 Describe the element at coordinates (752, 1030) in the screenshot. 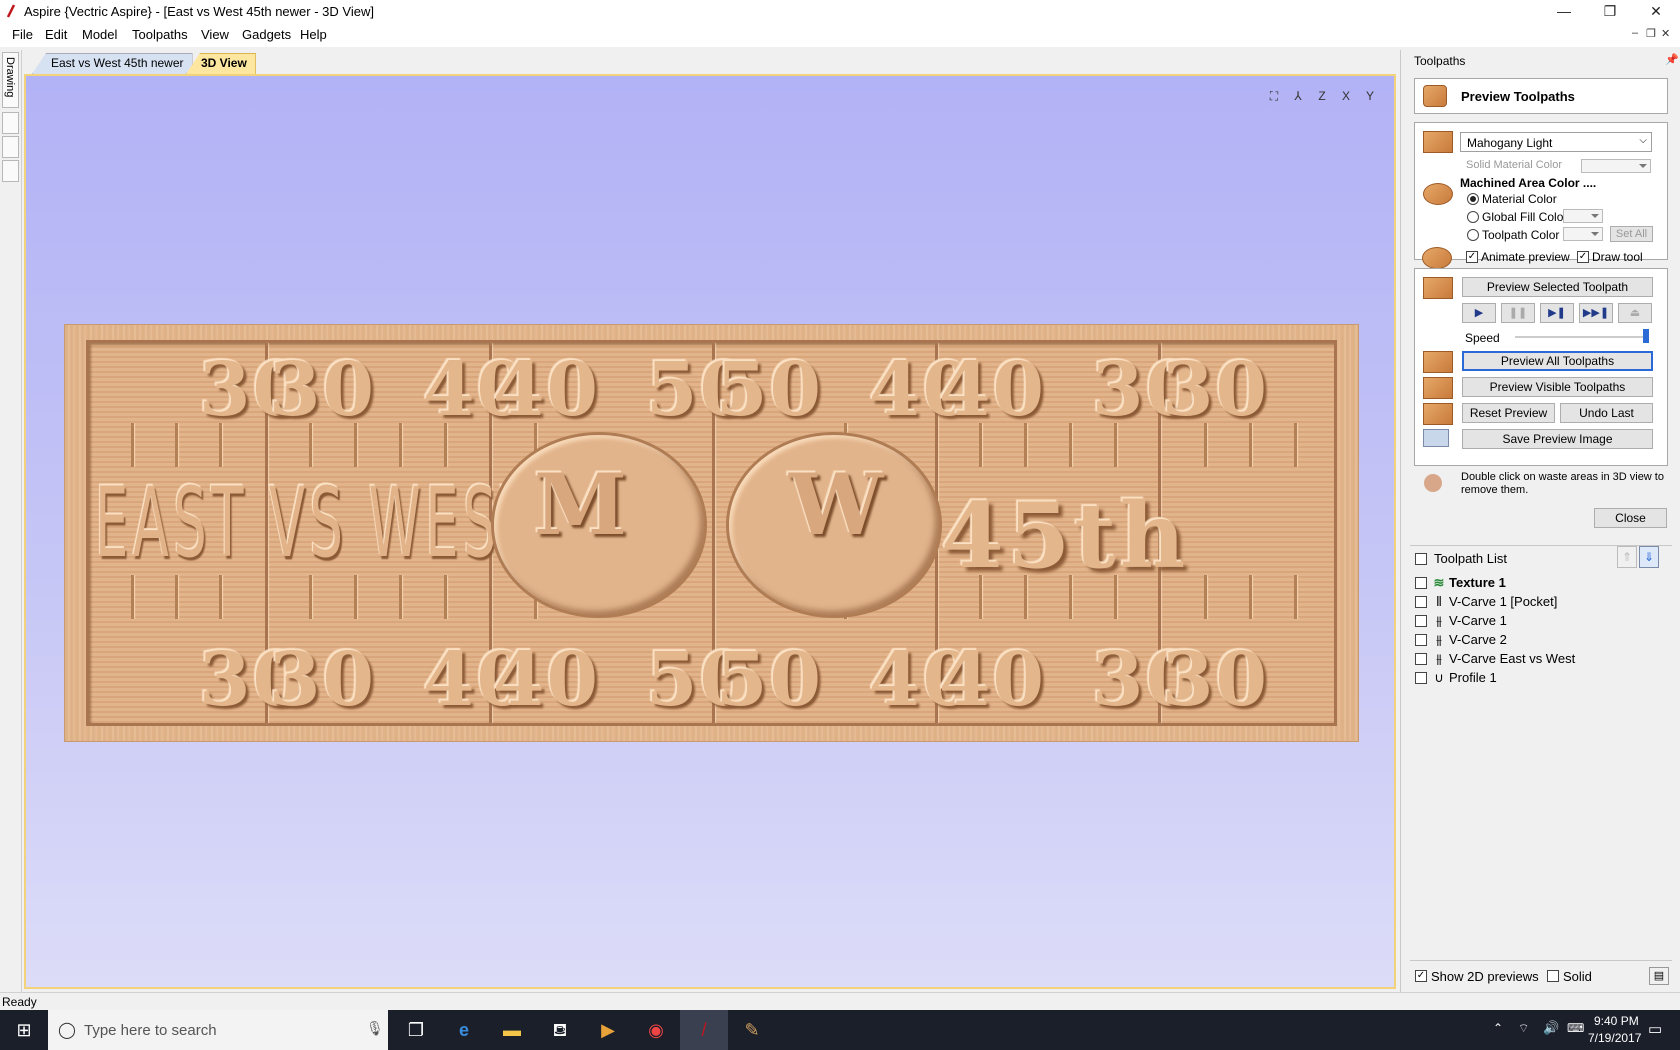

I see `paint-icon: ✎` at that location.